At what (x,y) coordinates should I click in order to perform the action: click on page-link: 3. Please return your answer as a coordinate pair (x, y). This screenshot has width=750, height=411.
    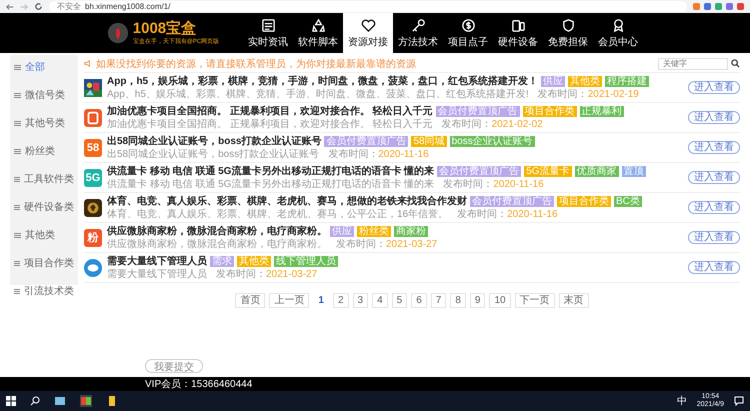
    Looking at the image, I should click on (360, 300).